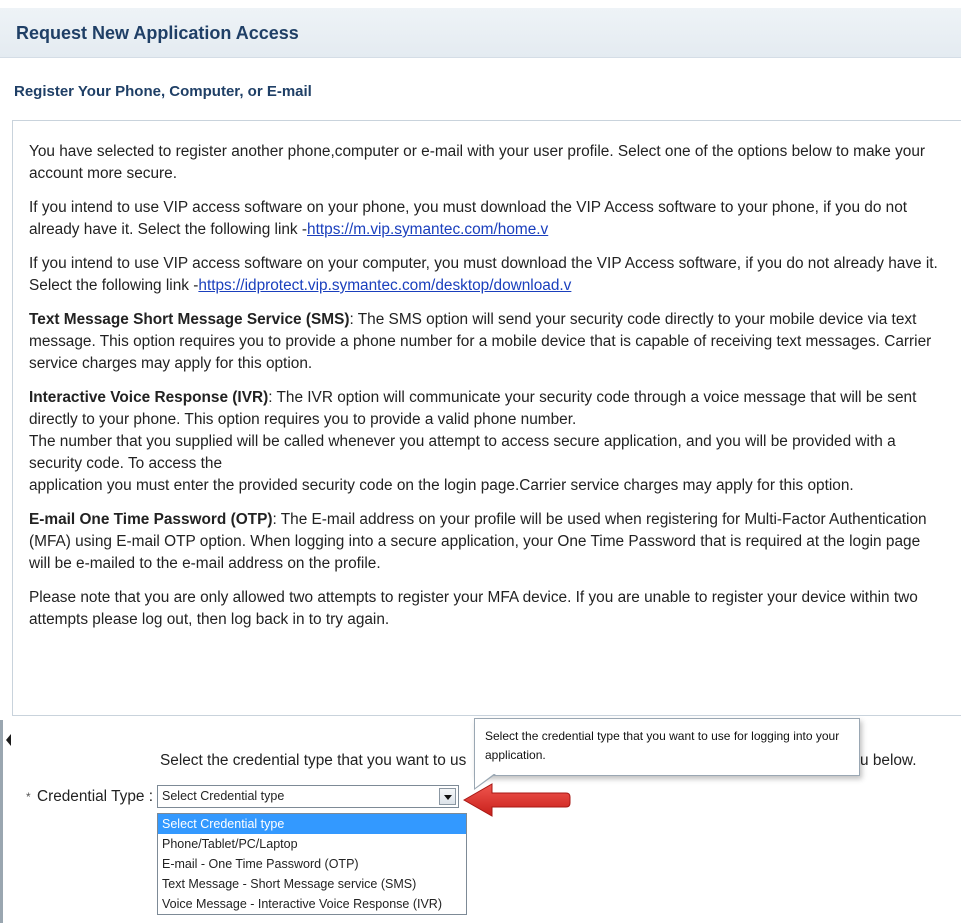 Image resolution: width=961 pixels, height=923 pixels. I want to click on page-title: Request New Application Access, so click(480, 33).